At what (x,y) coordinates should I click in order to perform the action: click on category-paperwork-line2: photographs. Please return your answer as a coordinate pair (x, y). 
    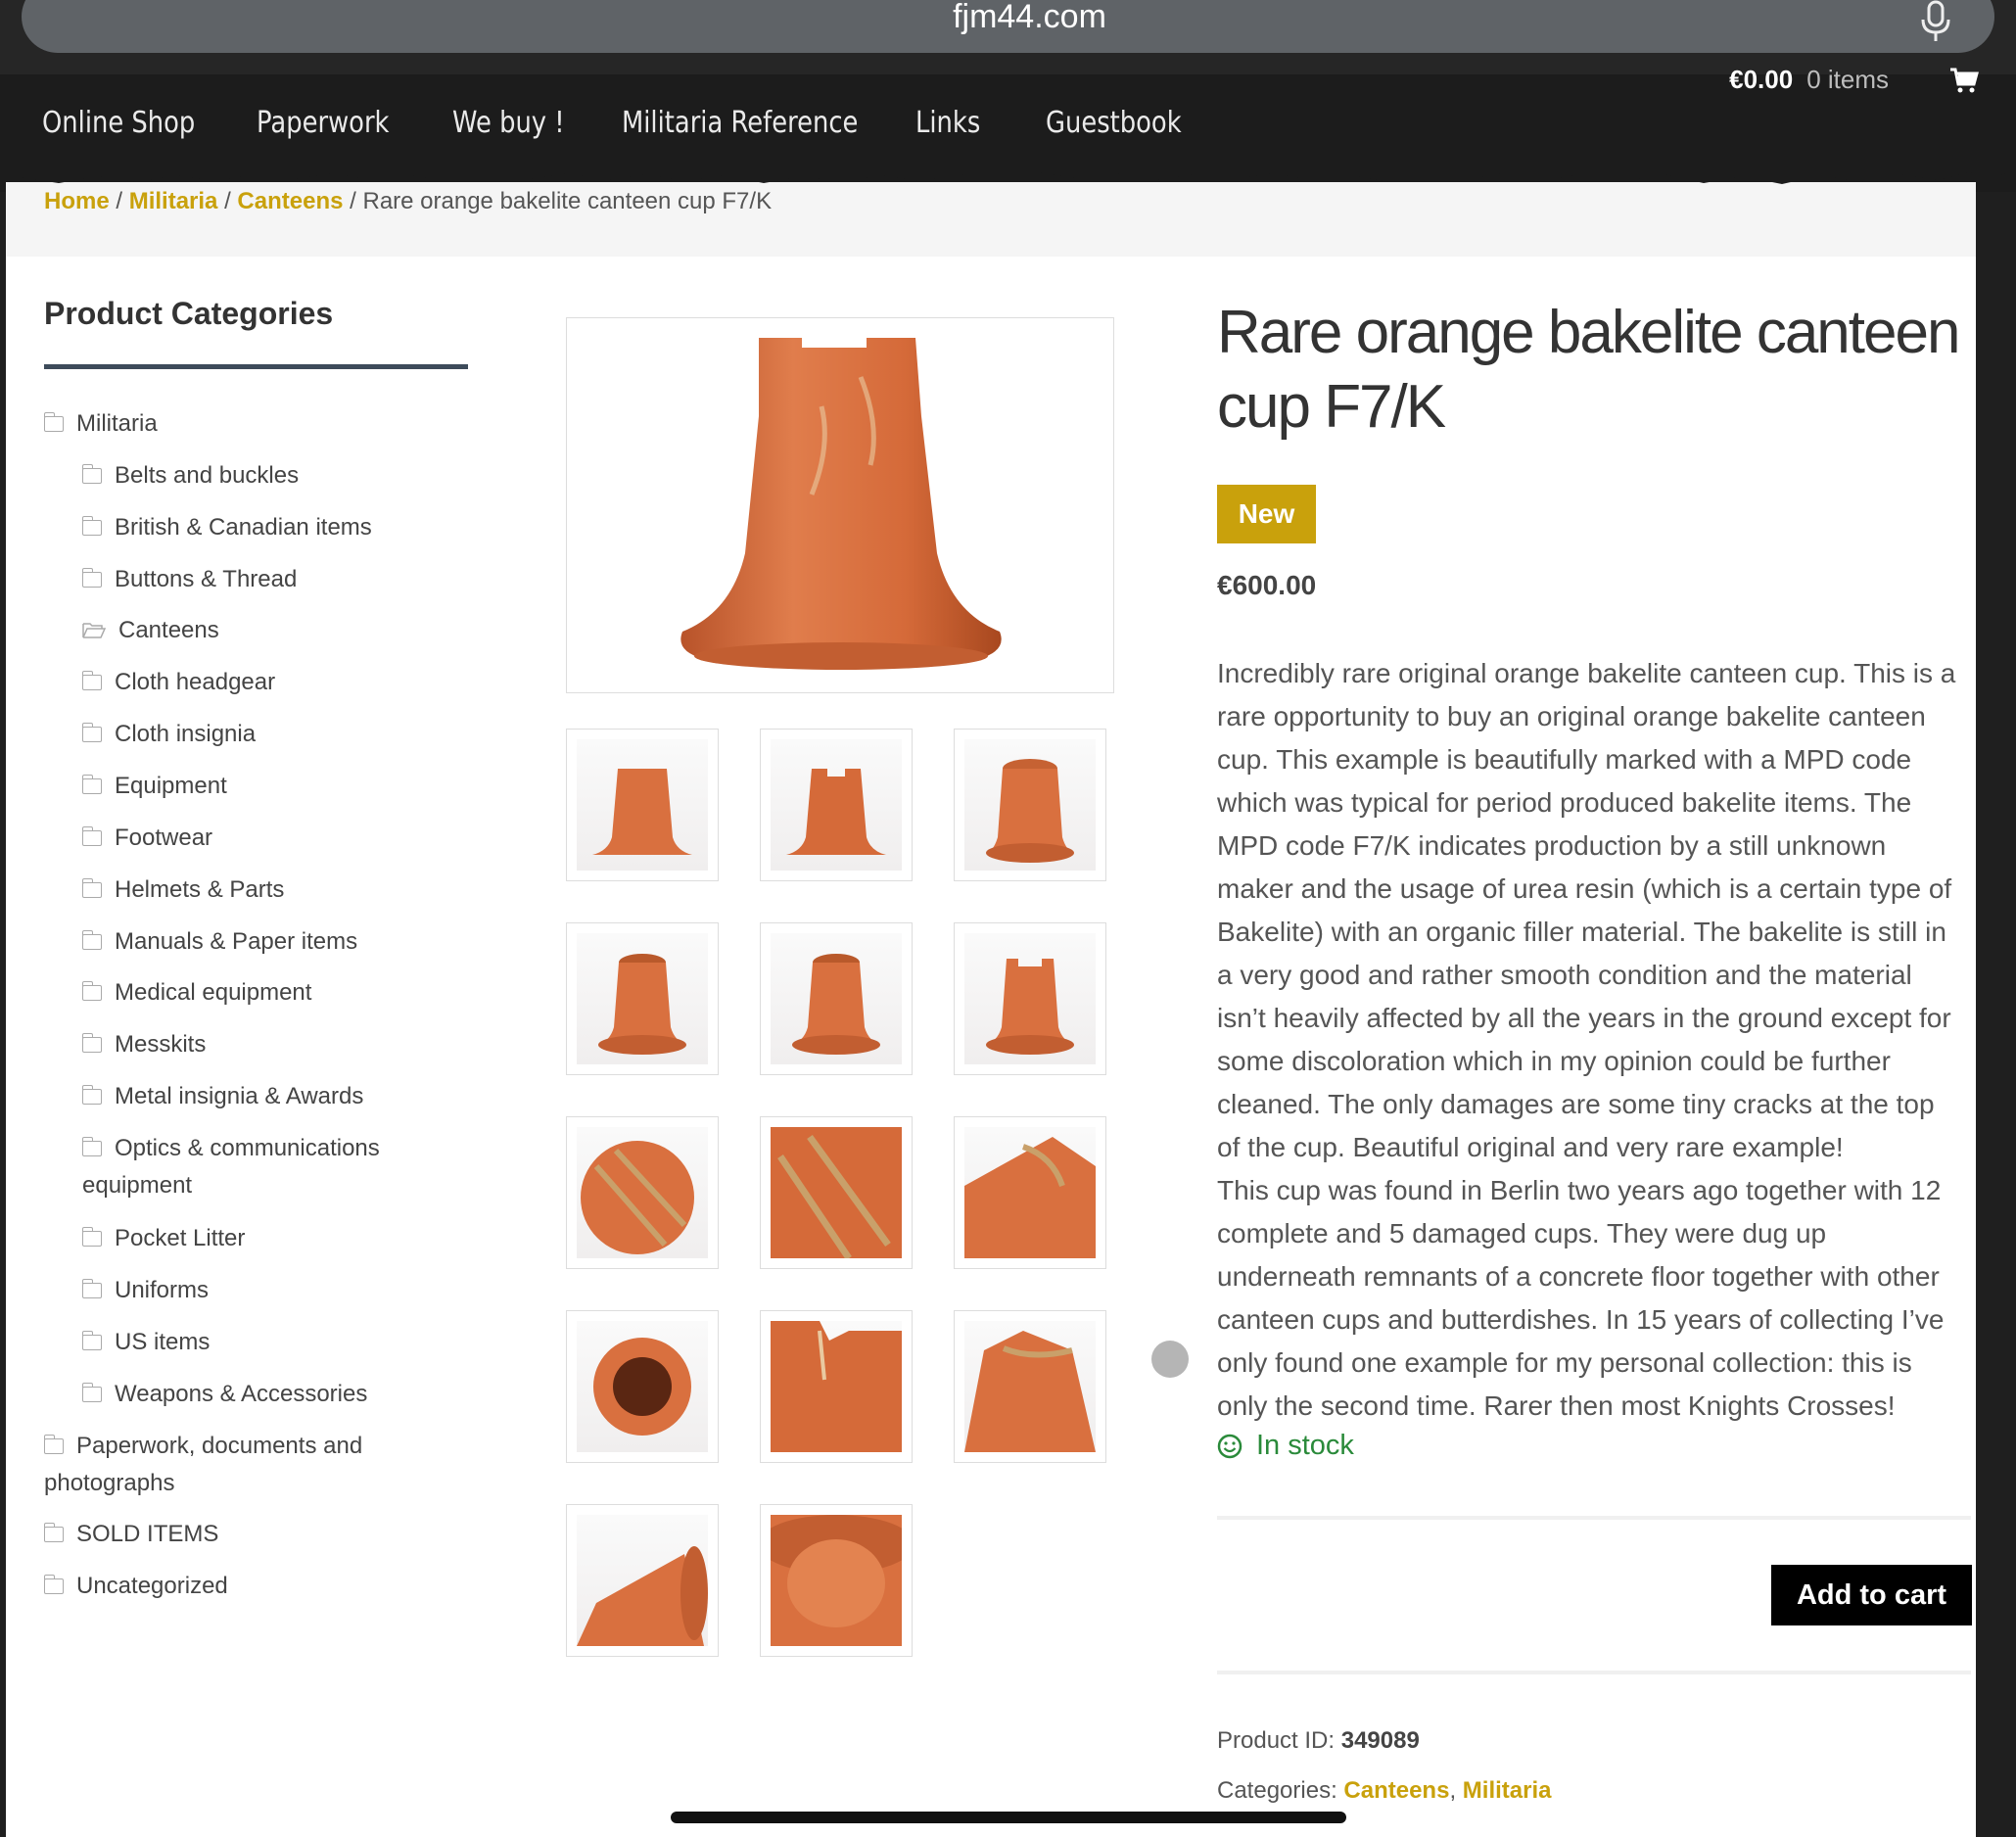
    Looking at the image, I should click on (109, 1483).